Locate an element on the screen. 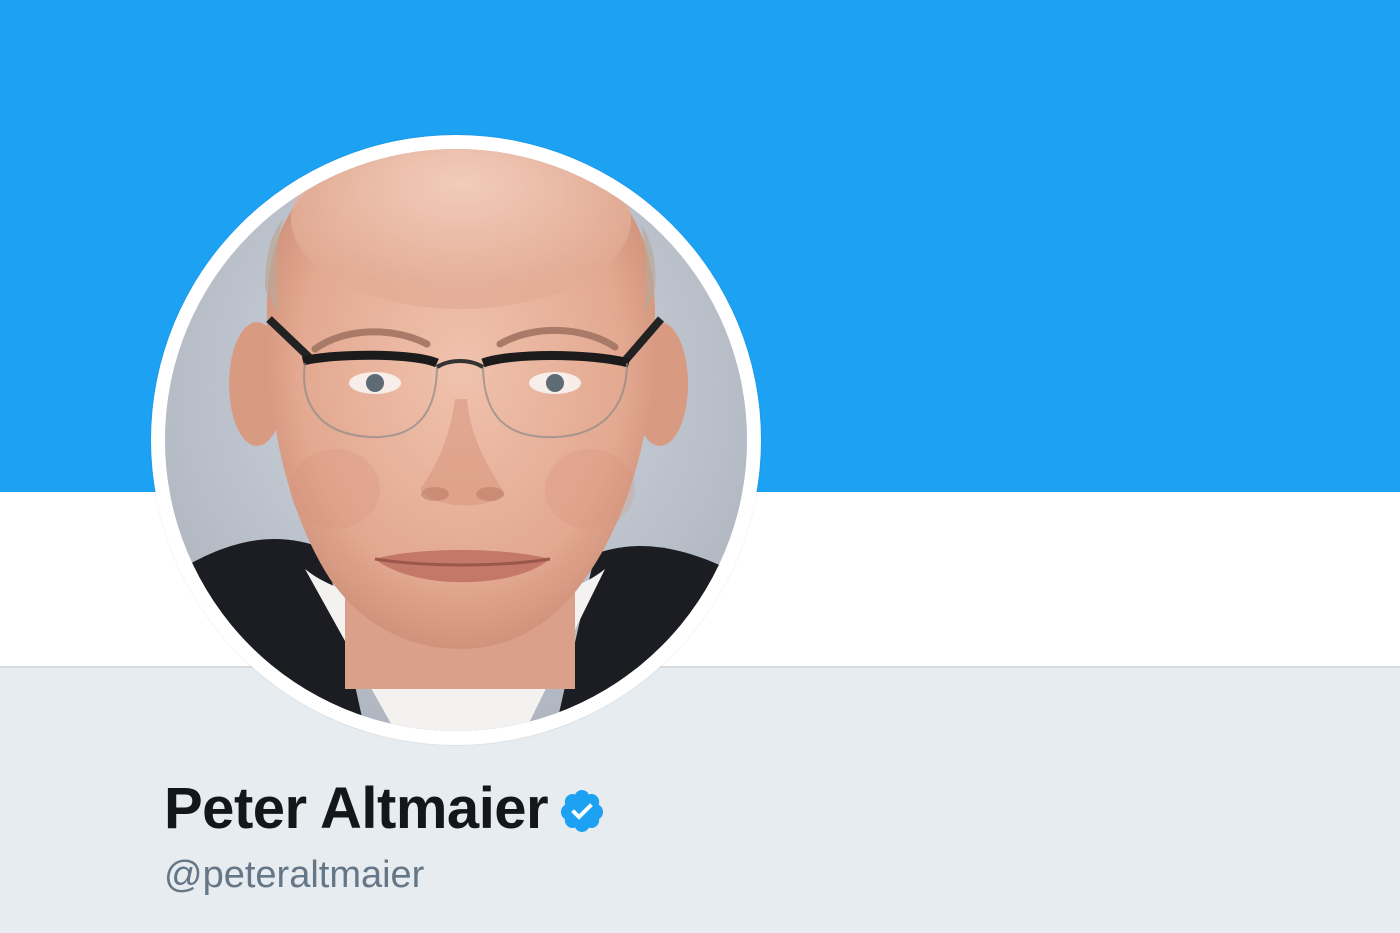 This screenshot has height=933, width=1400. profile-name-row: Peter Altmaier is located at coordinates (385, 809).